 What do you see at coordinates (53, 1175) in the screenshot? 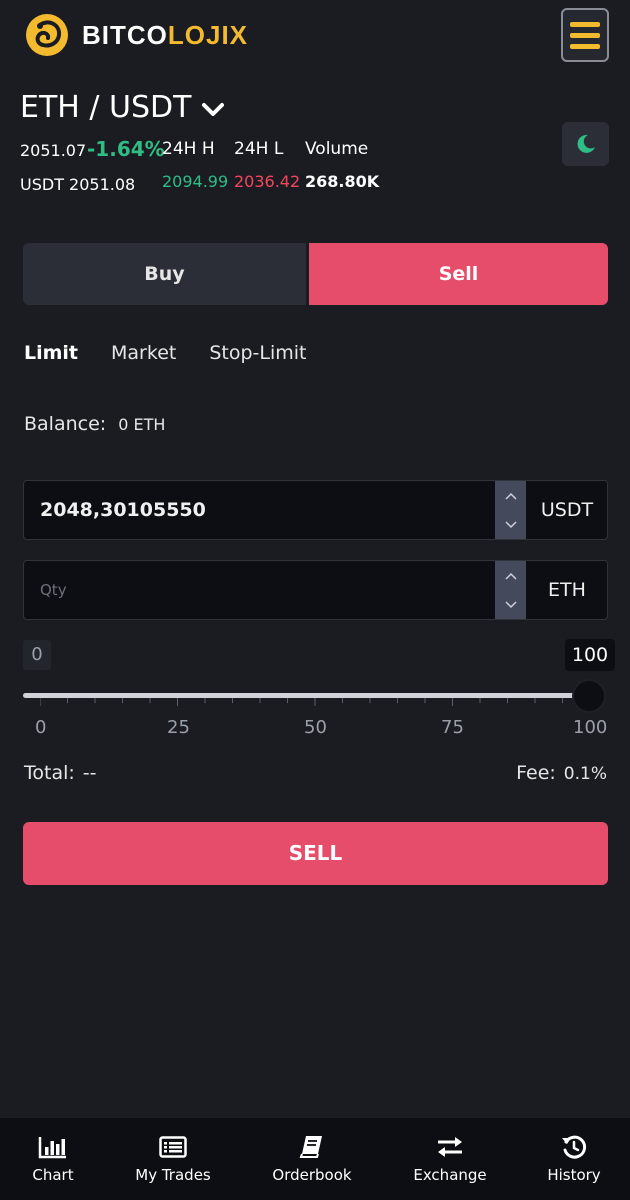
I see `nav-label: Chart` at bounding box center [53, 1175].